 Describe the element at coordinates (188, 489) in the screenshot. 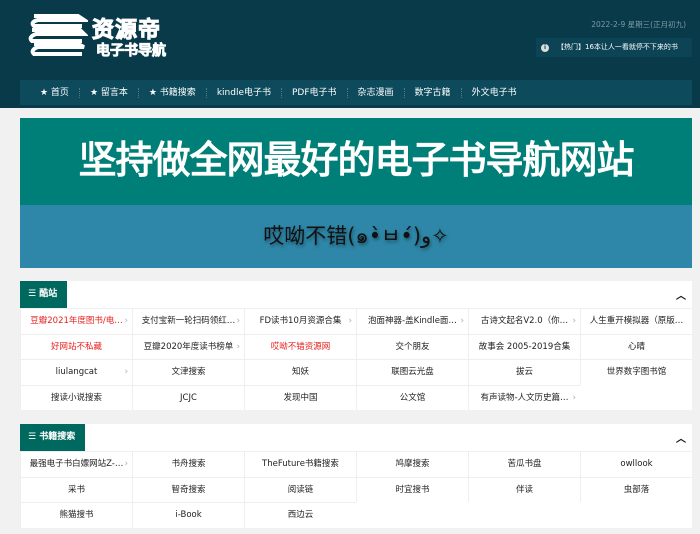

I see `site-link: 智奇搜索` at that location.